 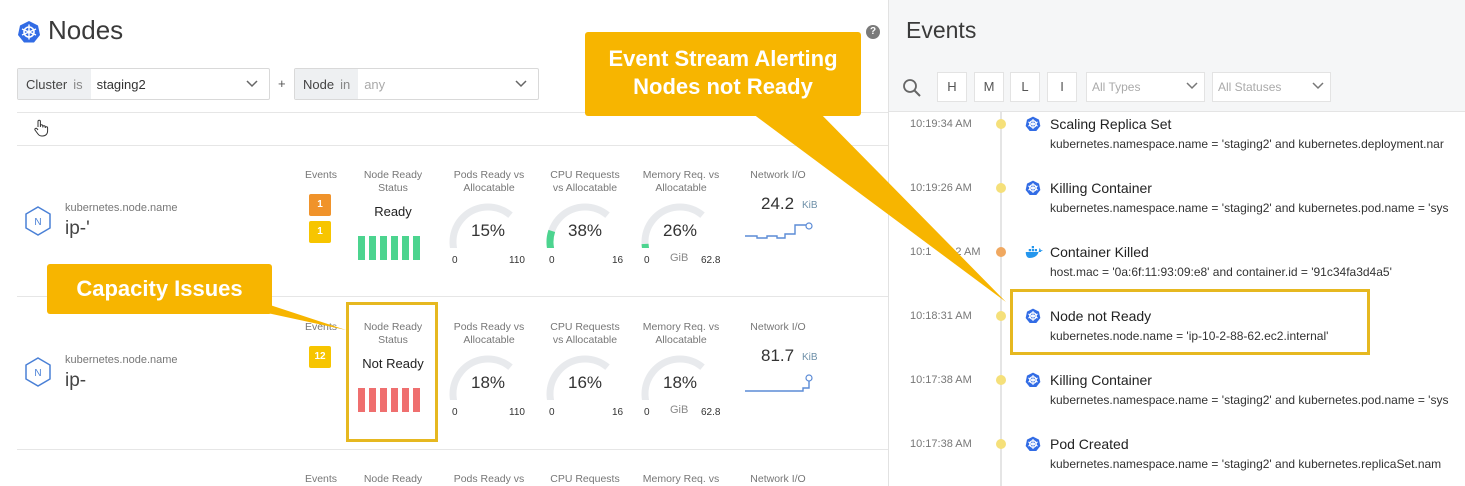 I want to click on event-stream-callout: Event Stream Alerting Nodes not Ready, so click(x=723, y=74).